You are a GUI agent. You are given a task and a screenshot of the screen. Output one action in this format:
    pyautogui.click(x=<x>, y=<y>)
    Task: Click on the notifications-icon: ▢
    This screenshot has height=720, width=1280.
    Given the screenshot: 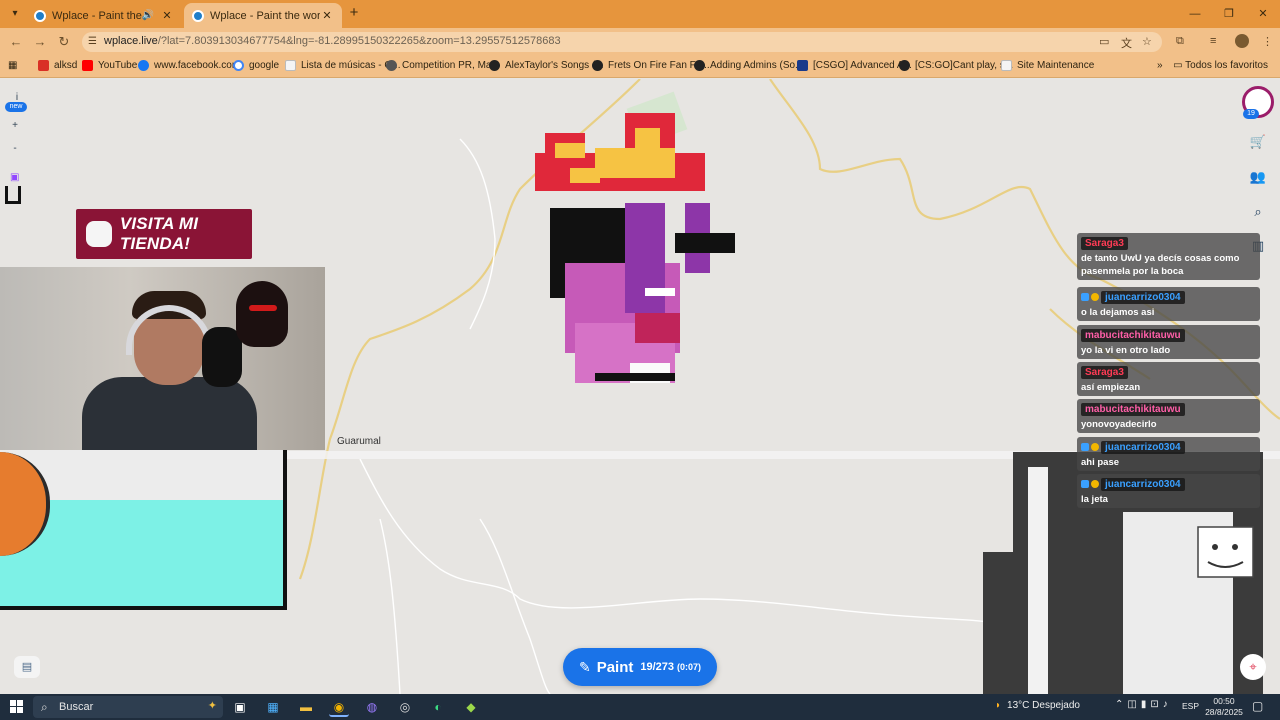 What is the action you would take?
    pyautogui.click(x=1257, y=706)
    